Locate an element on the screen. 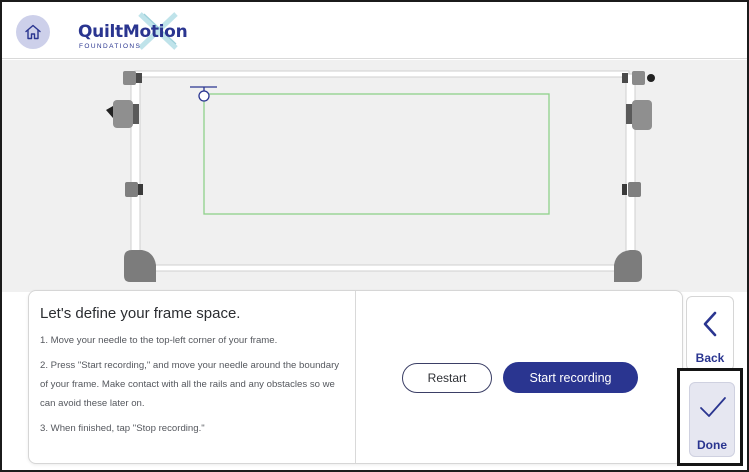  bottom-rail is located at coordinates (382, 268).